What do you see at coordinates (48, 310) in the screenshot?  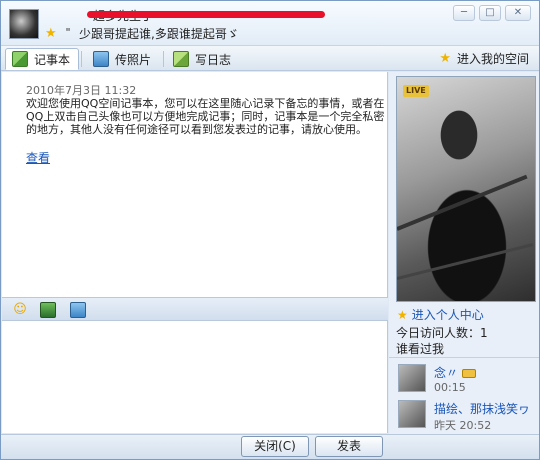 I see `image-icon` at bounding box center [48, 310].